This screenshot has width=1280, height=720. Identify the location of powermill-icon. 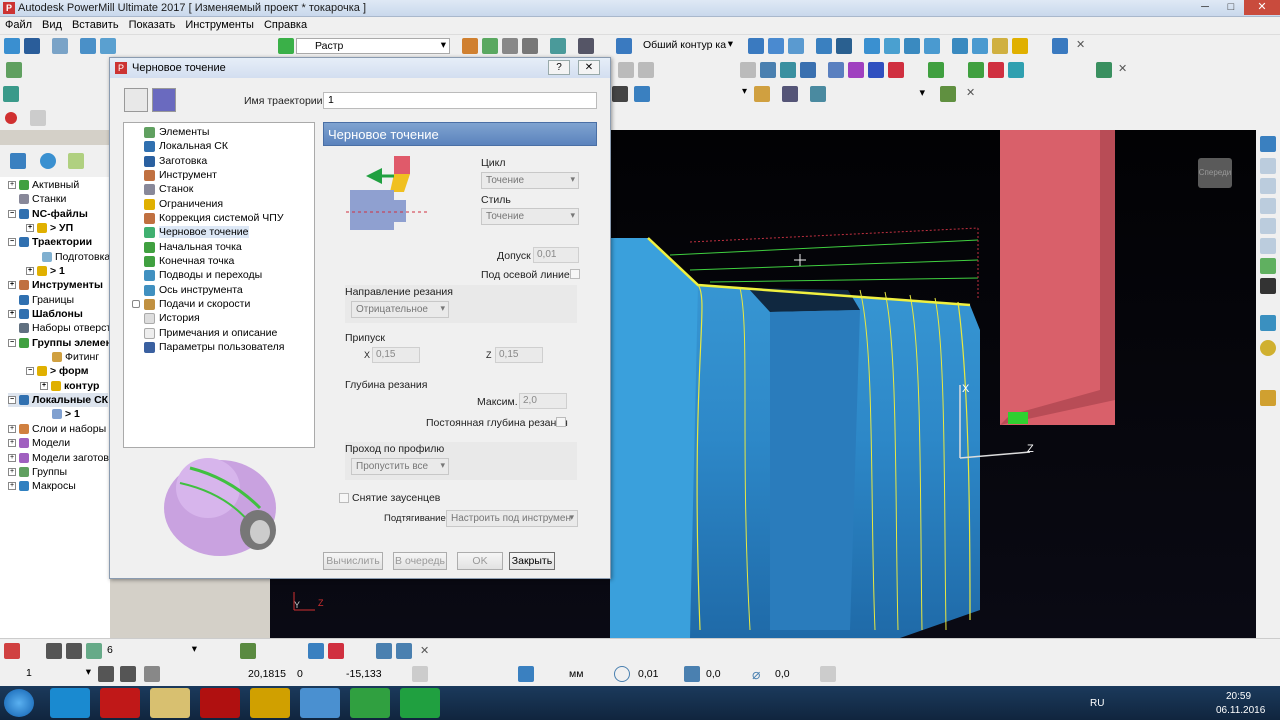
(270, 703).